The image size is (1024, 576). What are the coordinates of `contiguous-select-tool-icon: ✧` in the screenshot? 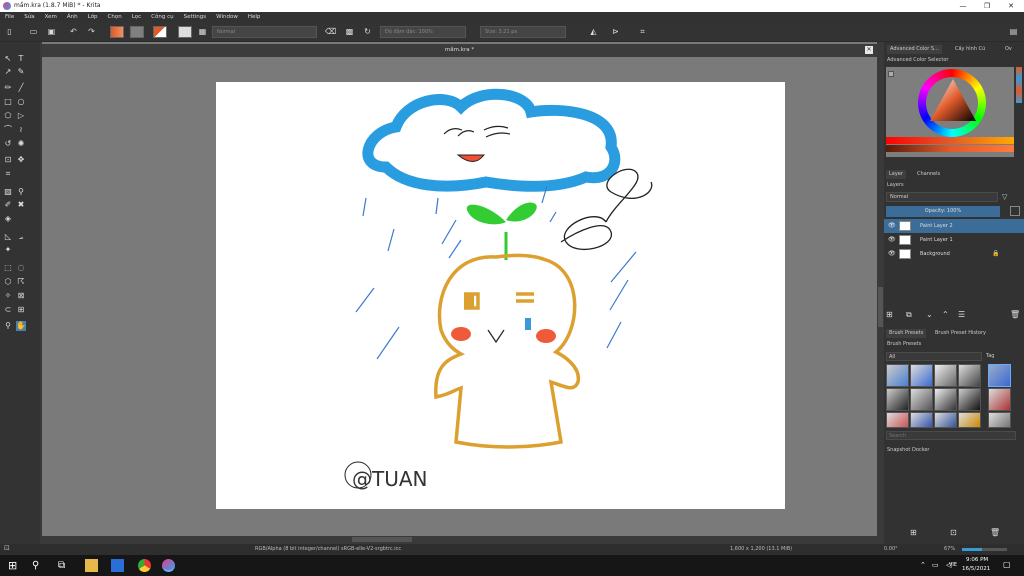 It's located at (8, 296).